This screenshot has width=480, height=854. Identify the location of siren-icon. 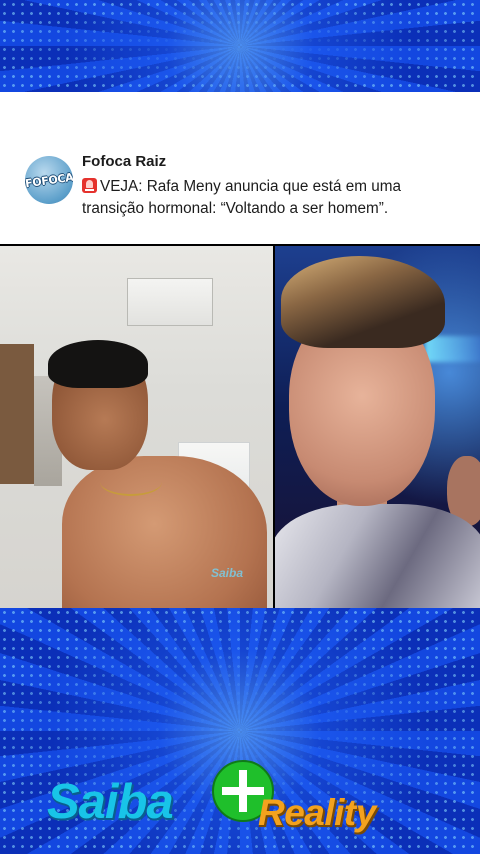
(89, 185).